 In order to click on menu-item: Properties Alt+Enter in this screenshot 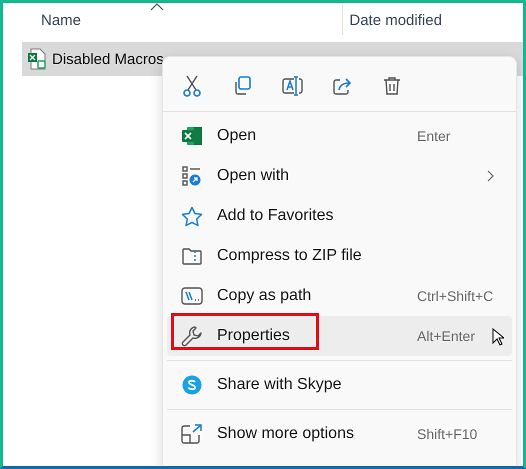, I will do `click(339, 336)`.